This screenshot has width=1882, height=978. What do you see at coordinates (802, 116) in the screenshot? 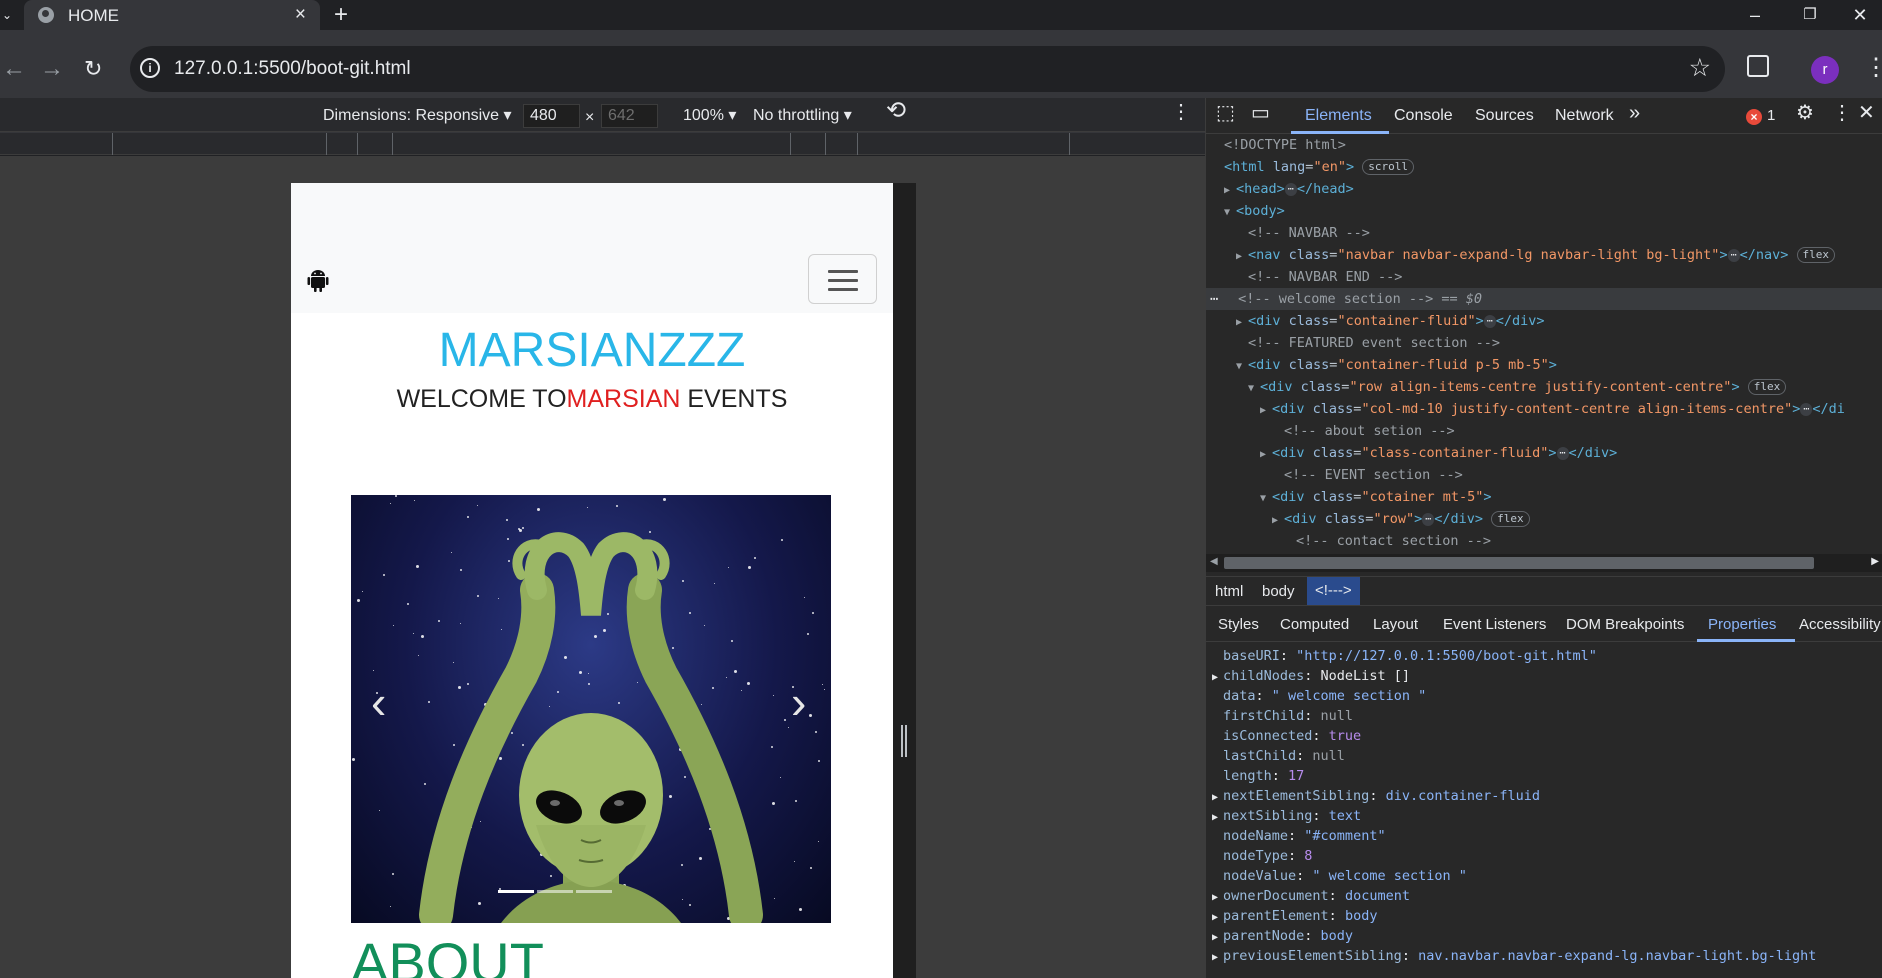
I see `throttling-dropdown: No throttling ▾` at bounding box center [802, 116].